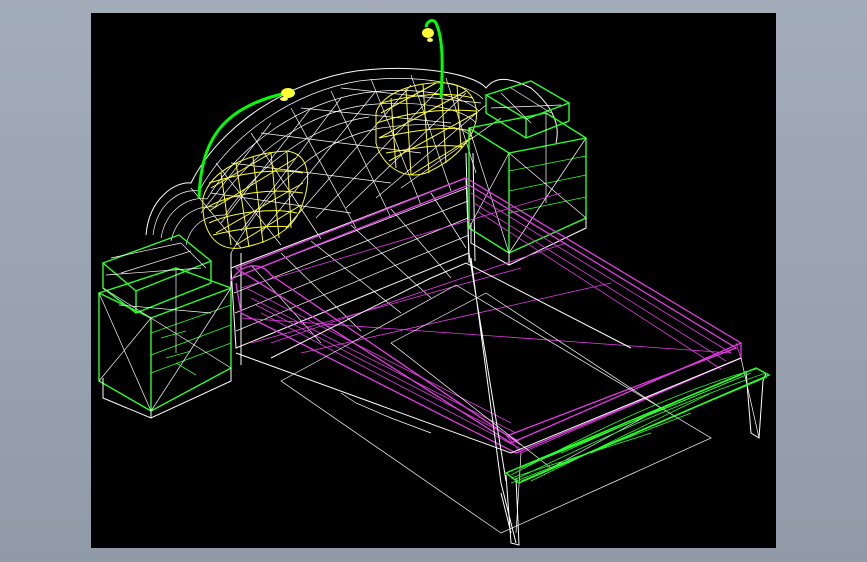 This screenshot has width=867, height=562. I want to click on lamp-right, so click(433, 58).